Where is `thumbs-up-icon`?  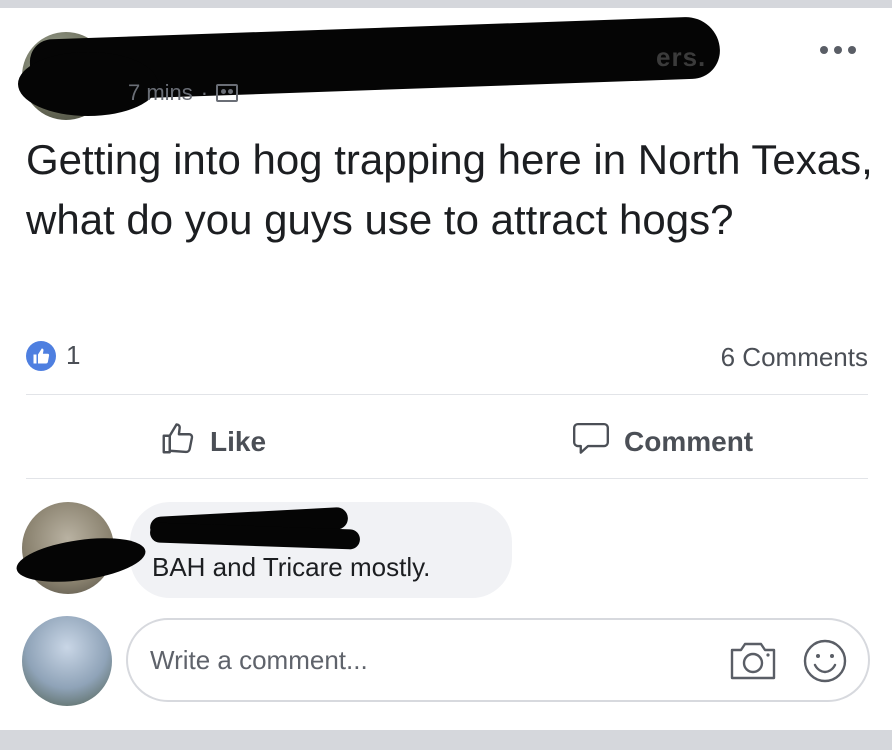
thumbs-up-icon is located at coordinates (178, 441).